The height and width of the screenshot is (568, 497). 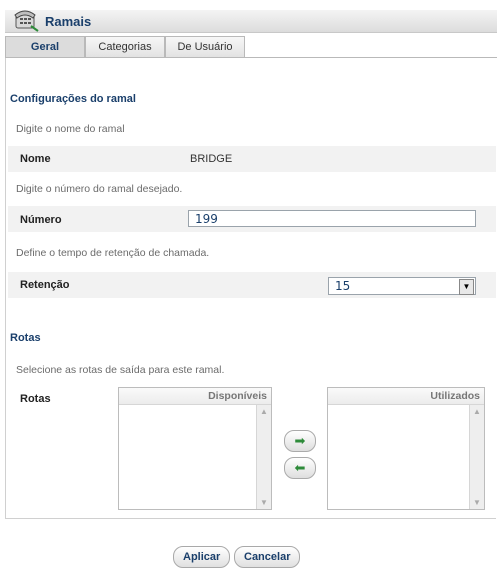 I want to click on routes-section-title: Rotas, so click(x=25, y=338).